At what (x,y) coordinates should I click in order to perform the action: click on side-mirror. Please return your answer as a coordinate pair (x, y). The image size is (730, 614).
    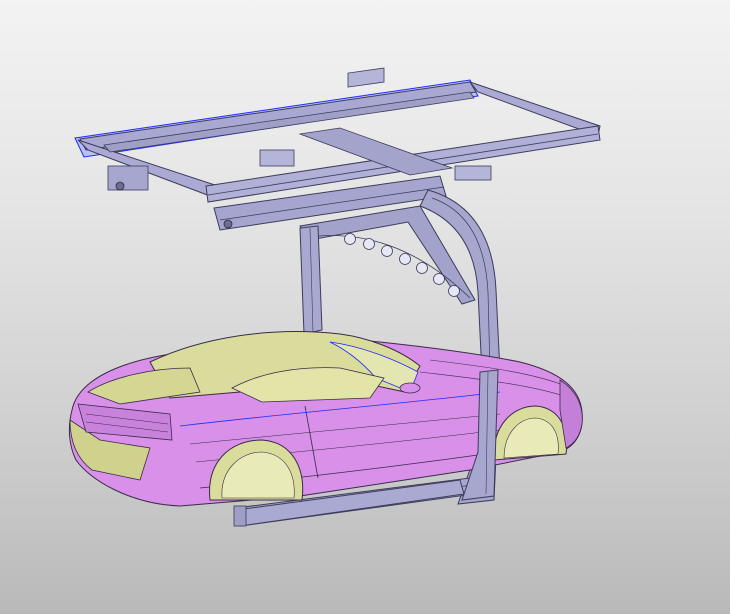
    Looking at the image, I should click on (410, 388).